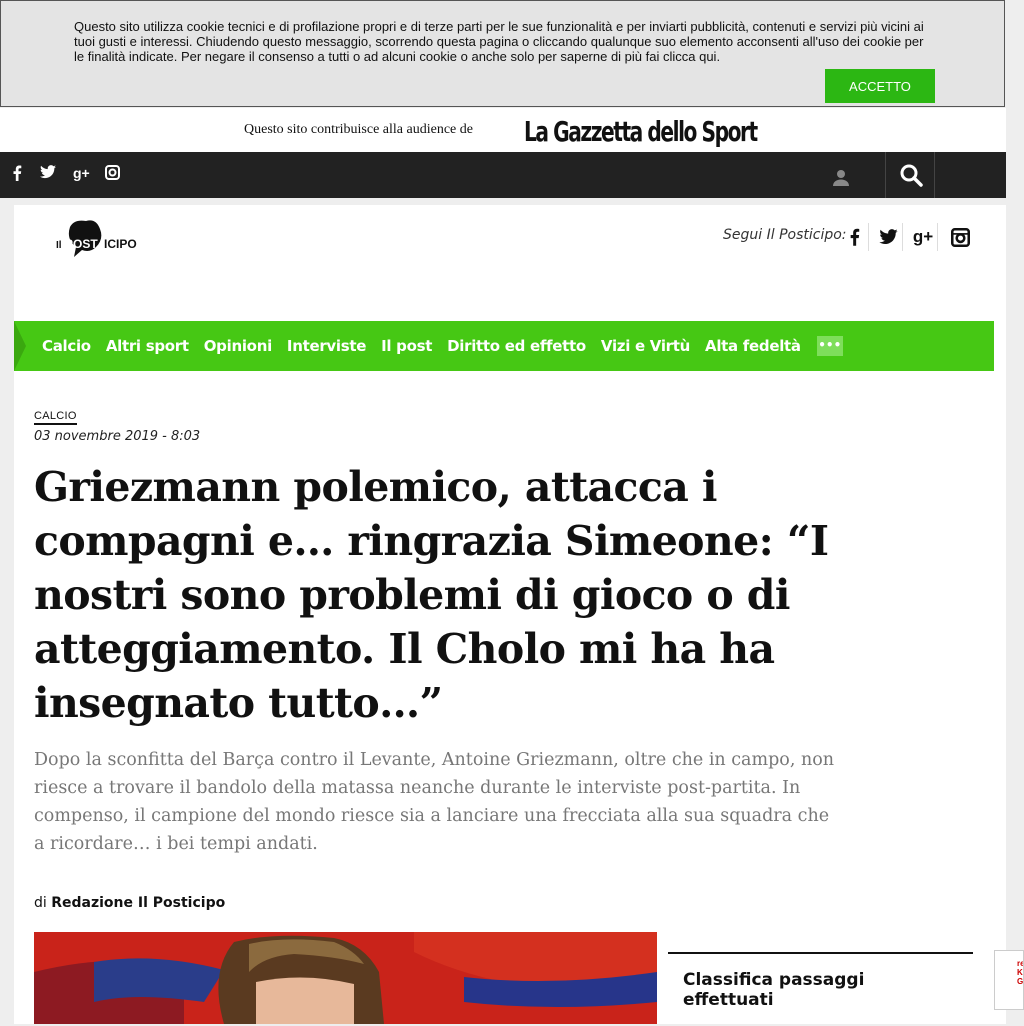 This screenshot has height=1026, width=1024. I want to click on logo-posticipo-b: ICIPO, so click(120, 244).